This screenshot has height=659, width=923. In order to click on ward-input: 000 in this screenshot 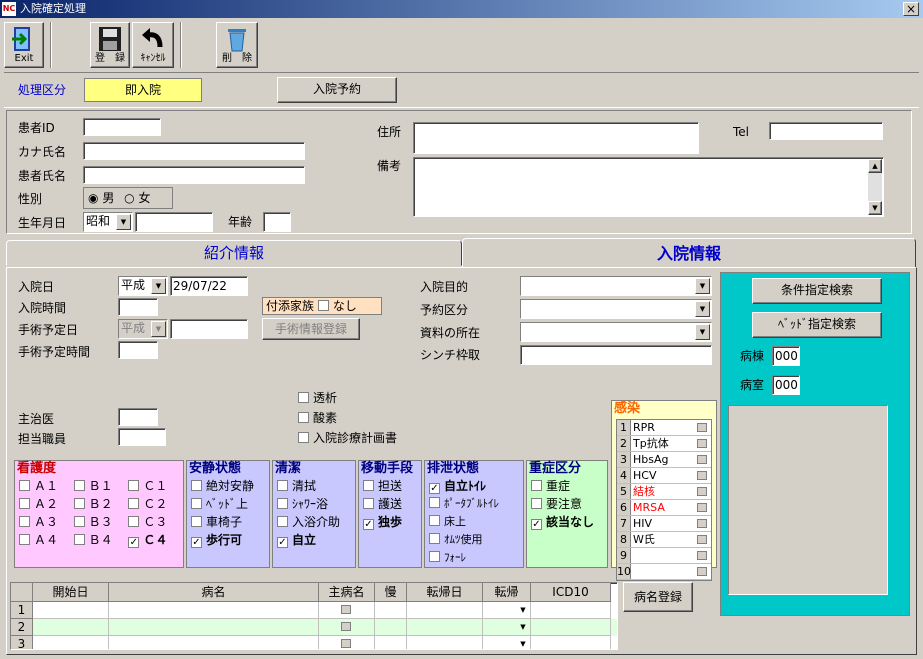, I will do `click(786, 356)`.